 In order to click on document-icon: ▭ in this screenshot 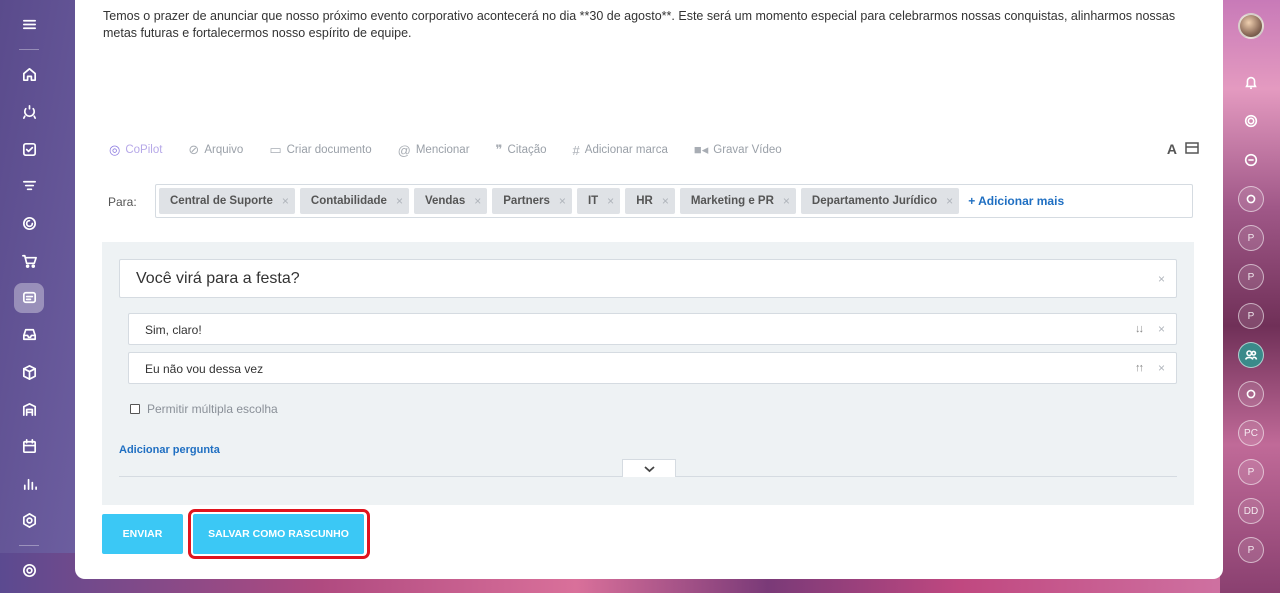, I will do `click(275, 149)`.